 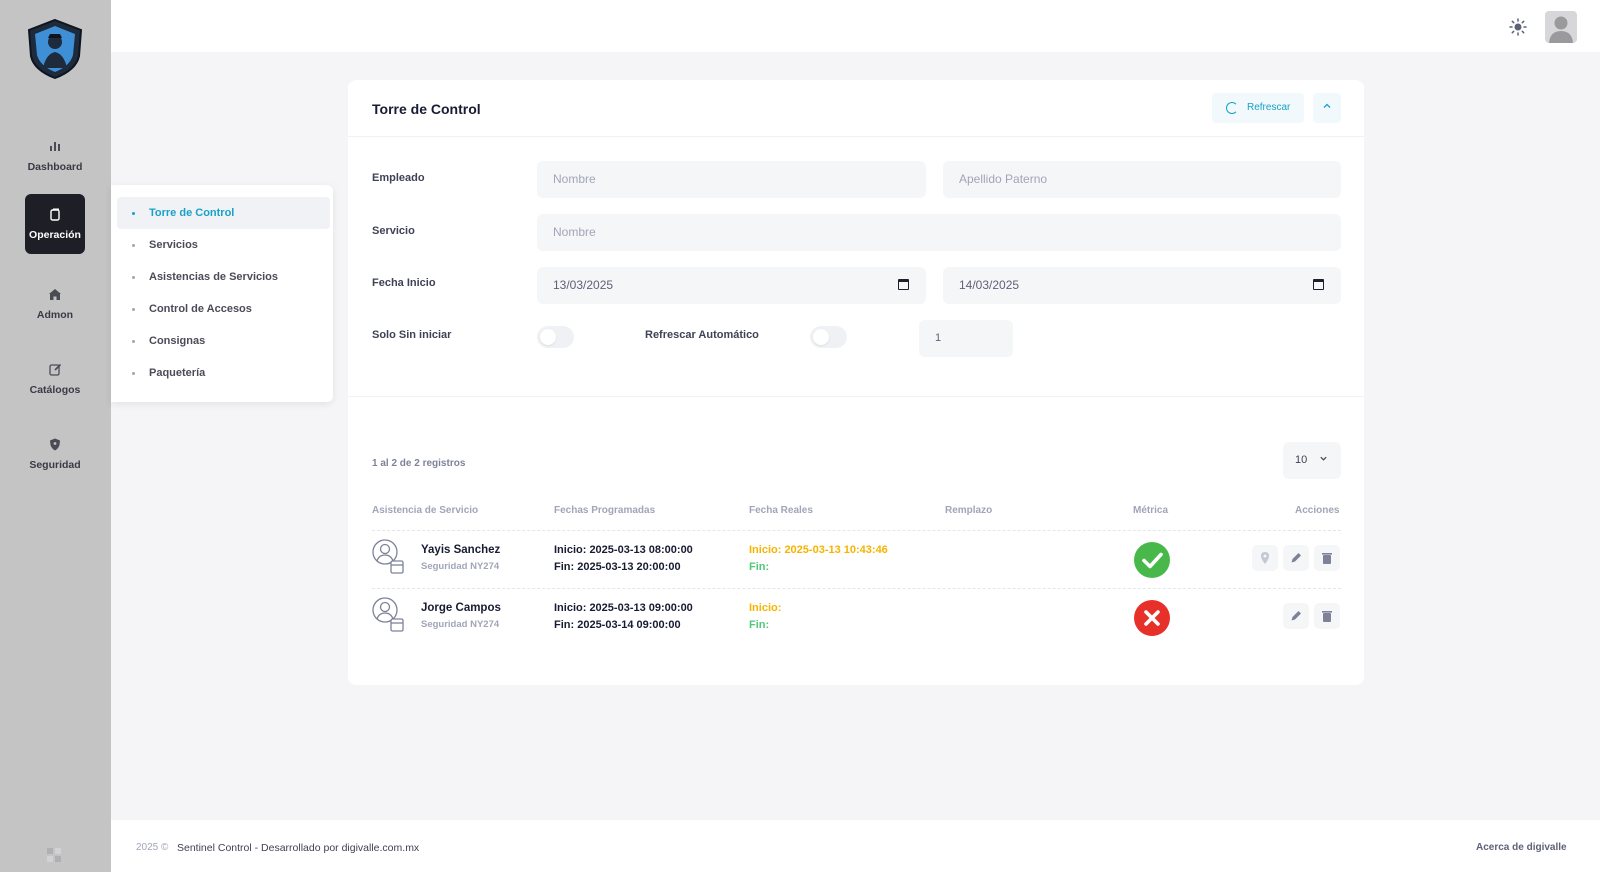 What do you see at coordinates (55, 296) in the screenshot?
I see `home-icon` at bounding box center [55, 296].